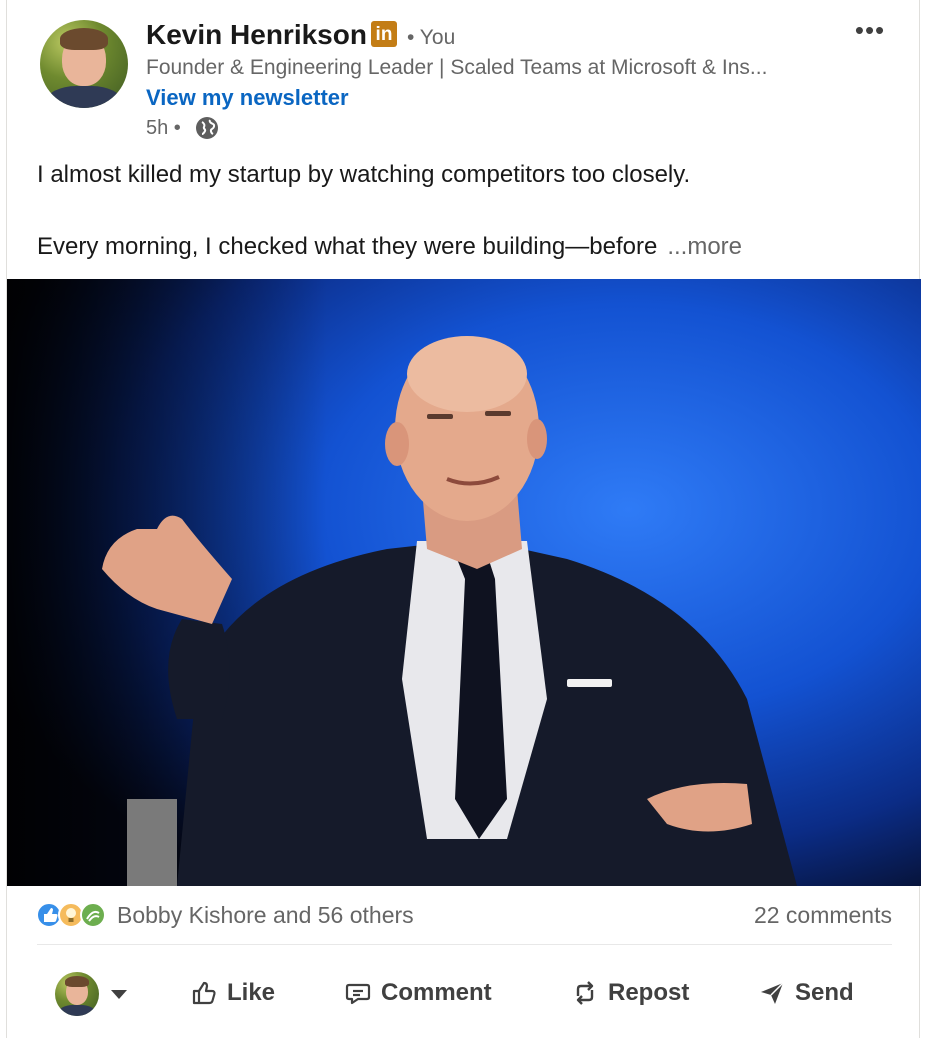  I want to click on insightful-icon, so click(71, 915).